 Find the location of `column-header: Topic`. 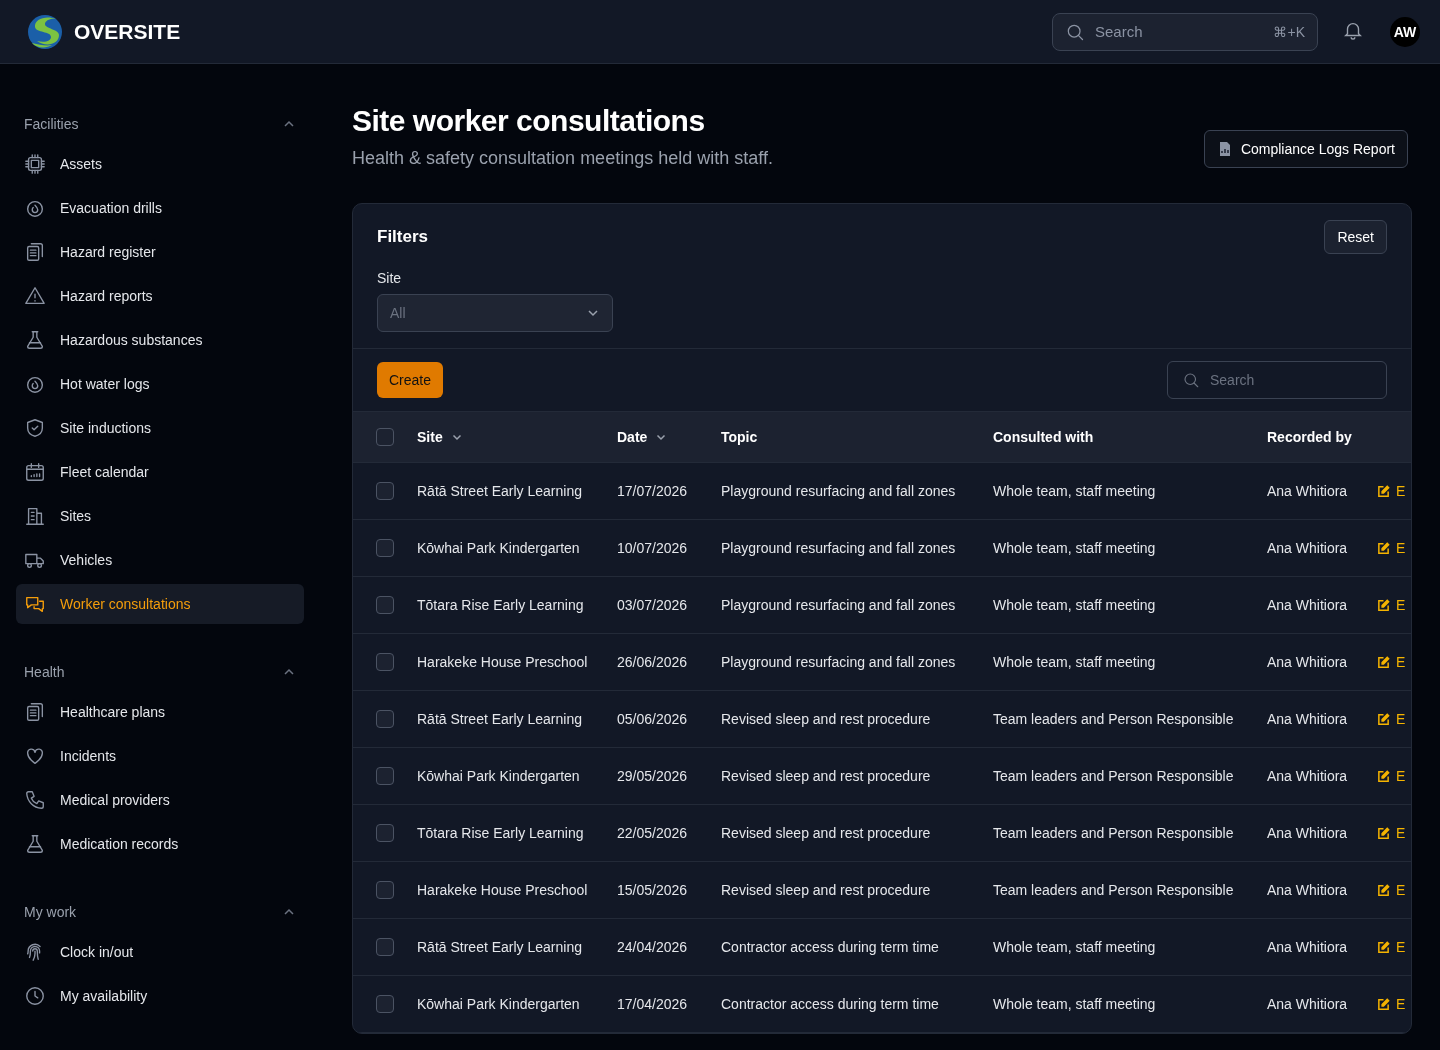

column-header: Topic is located at coordinates (739, 437).